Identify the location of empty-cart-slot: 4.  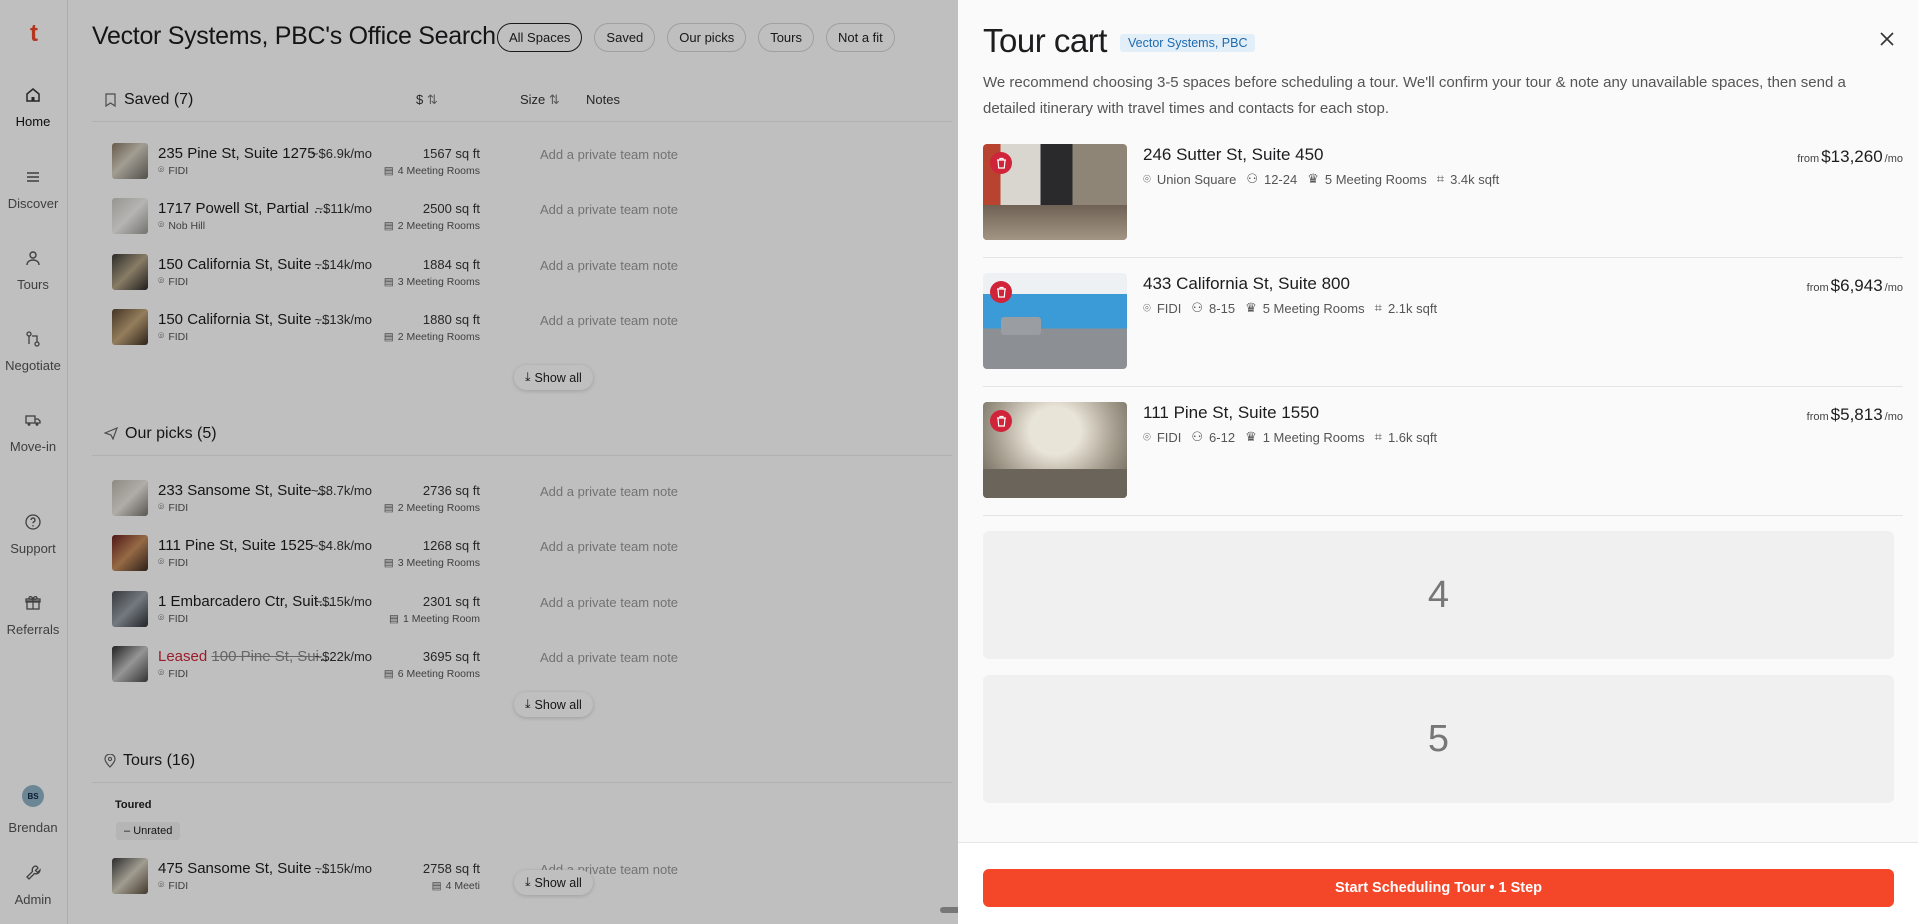
(1438, 595).